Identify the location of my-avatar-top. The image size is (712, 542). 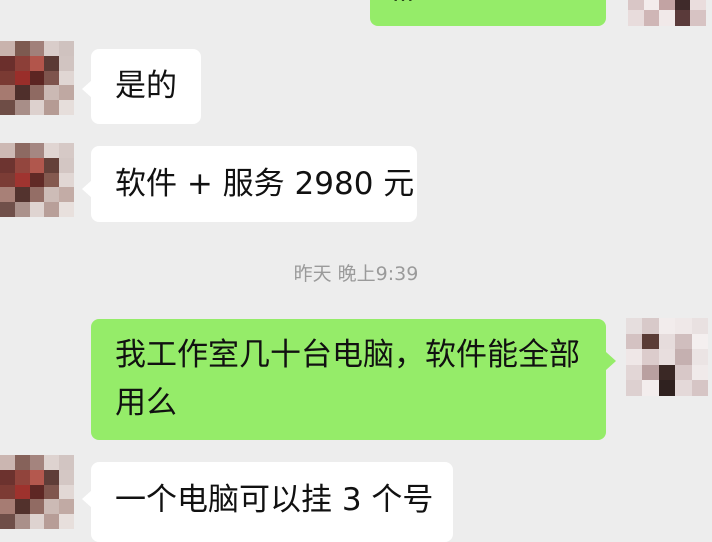
(667, 13).